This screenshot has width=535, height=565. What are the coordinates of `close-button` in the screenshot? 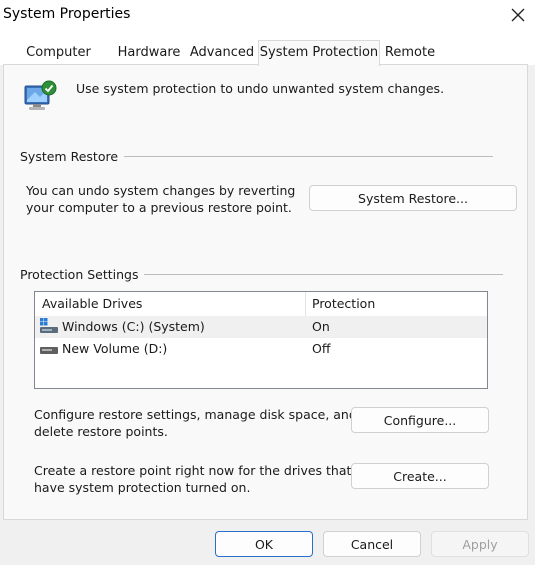 It's located at (517, 15).